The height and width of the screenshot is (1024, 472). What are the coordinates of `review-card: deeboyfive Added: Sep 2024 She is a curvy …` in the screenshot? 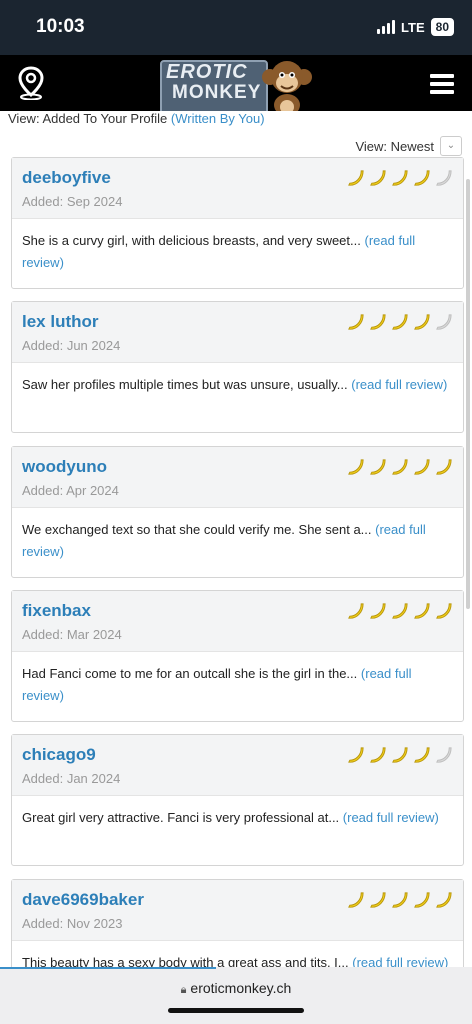 It's located at (237, 223).